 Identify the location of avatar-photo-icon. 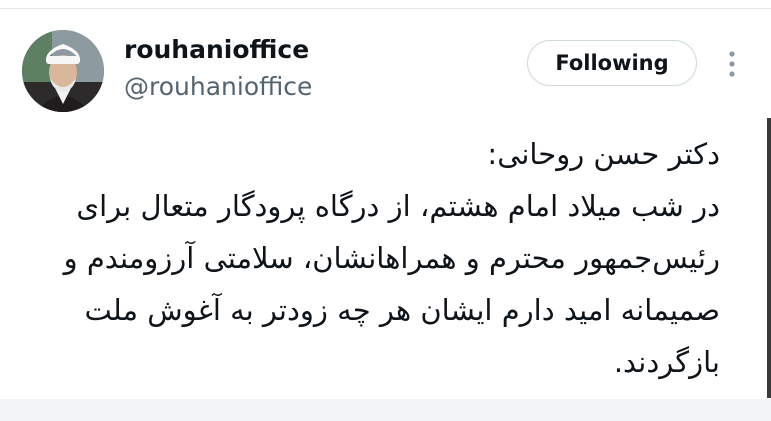
(63, 71).